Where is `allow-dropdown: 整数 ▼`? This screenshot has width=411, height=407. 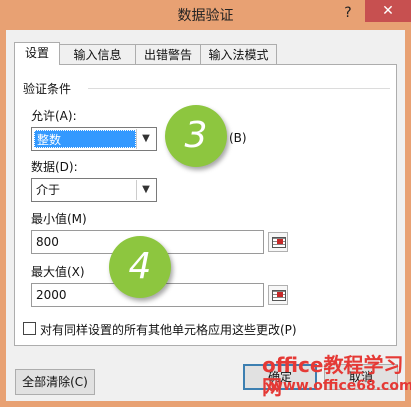 allow-dropdown: 整数 ▼ is located at coordinates (94, 139).